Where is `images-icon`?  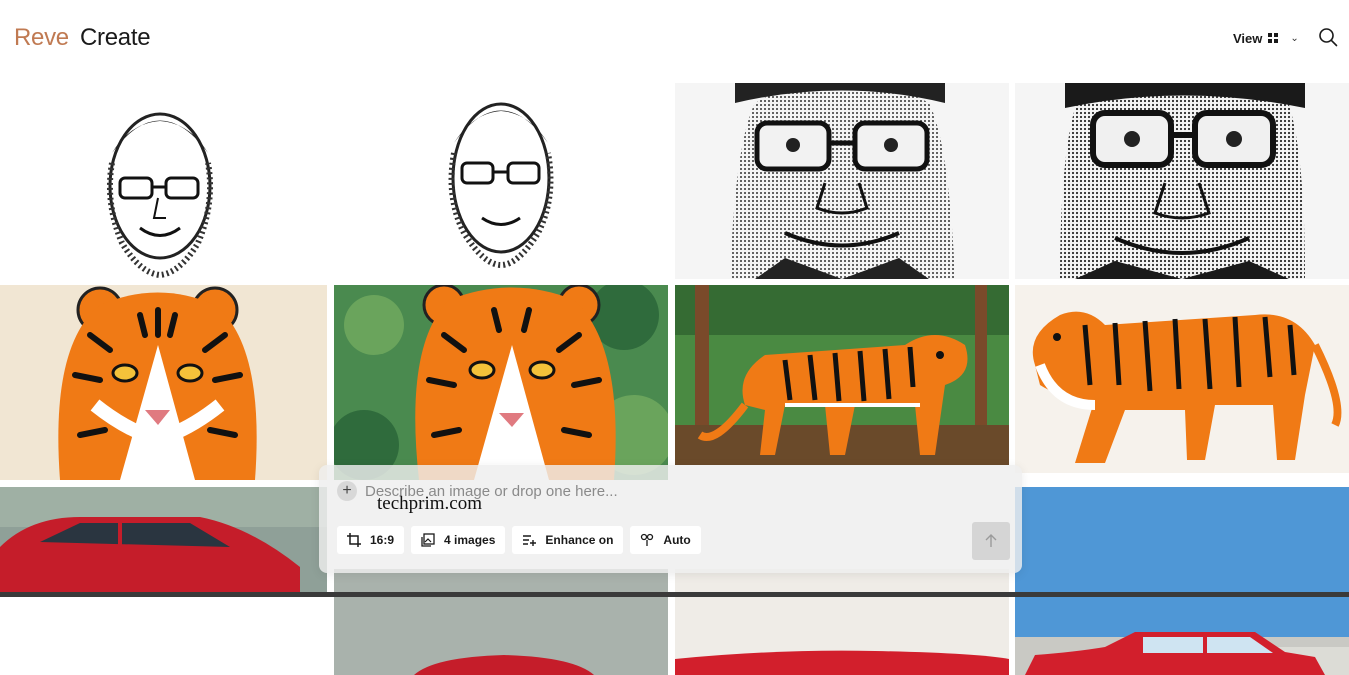 images-icon is located at coordinates (428, 540).